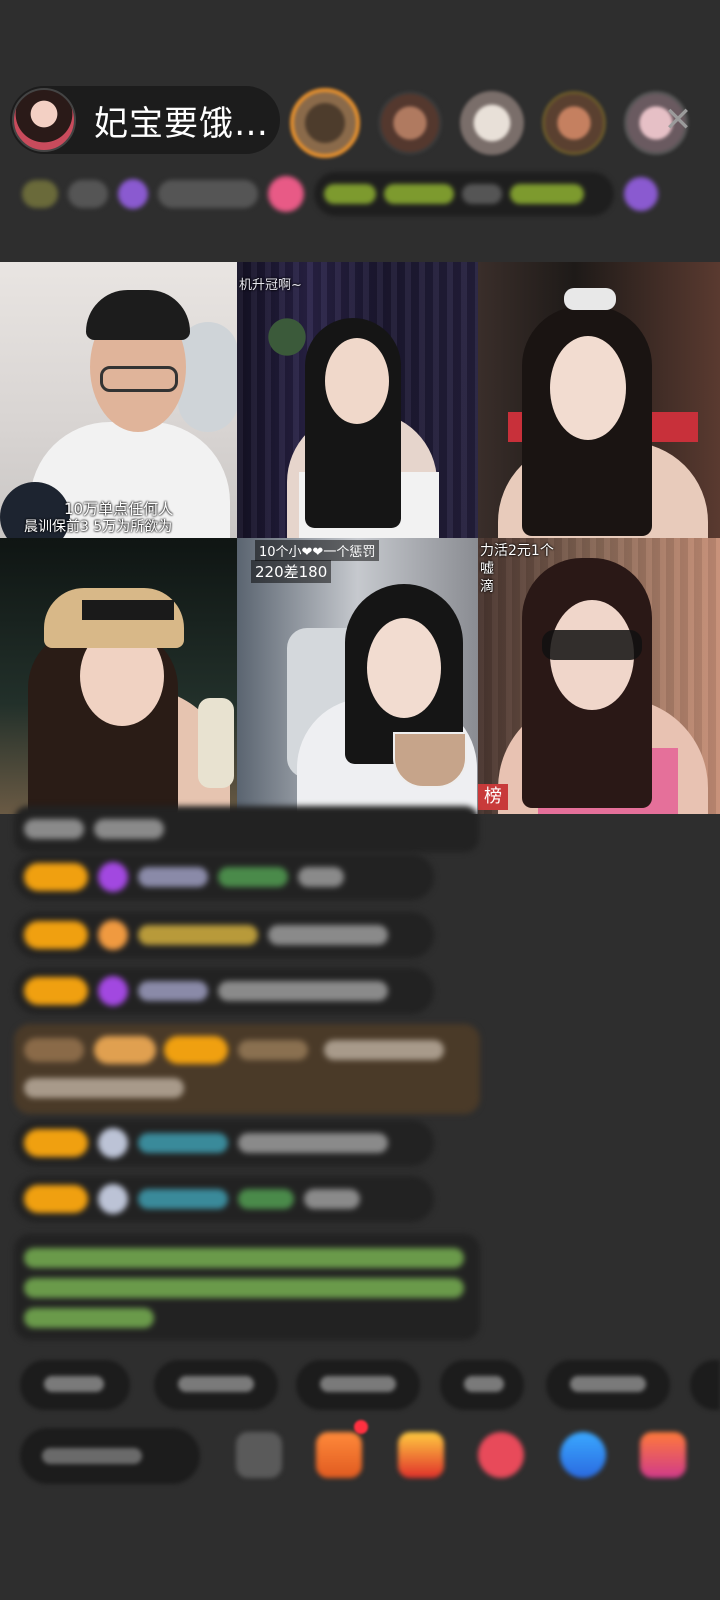 The height and width of the screenshot is (1600, 720). Describe the element at coordinates (44, 120) in the screenshot. I see `host-avatar` at that location.